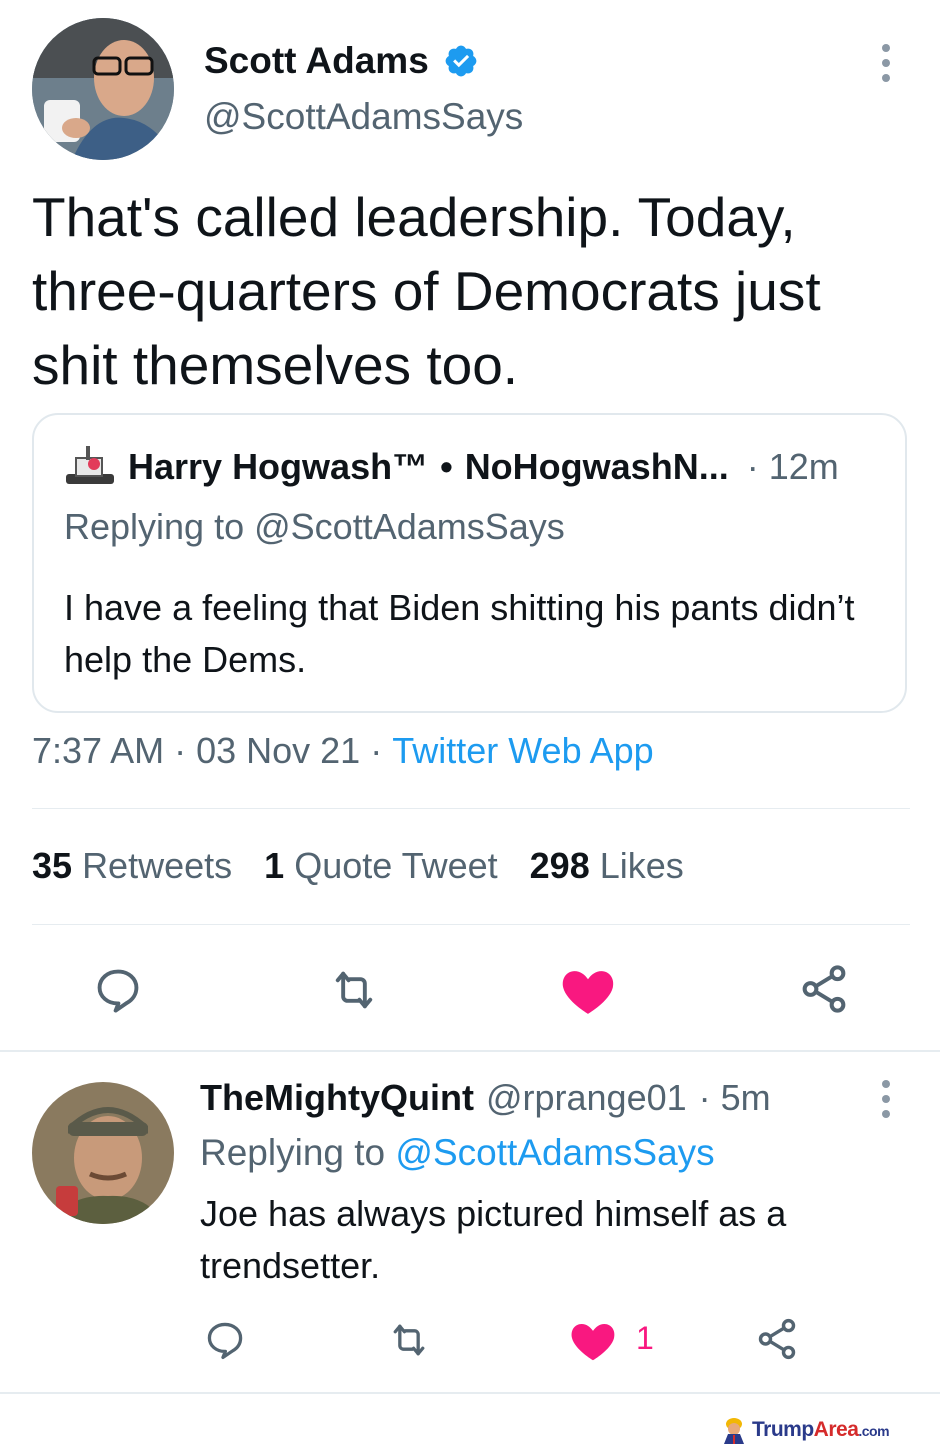 This screenshot has width=940, height=1445. Describe the element at coordinates (471, 808) in the screenshot. I see `divider-top` at that location.